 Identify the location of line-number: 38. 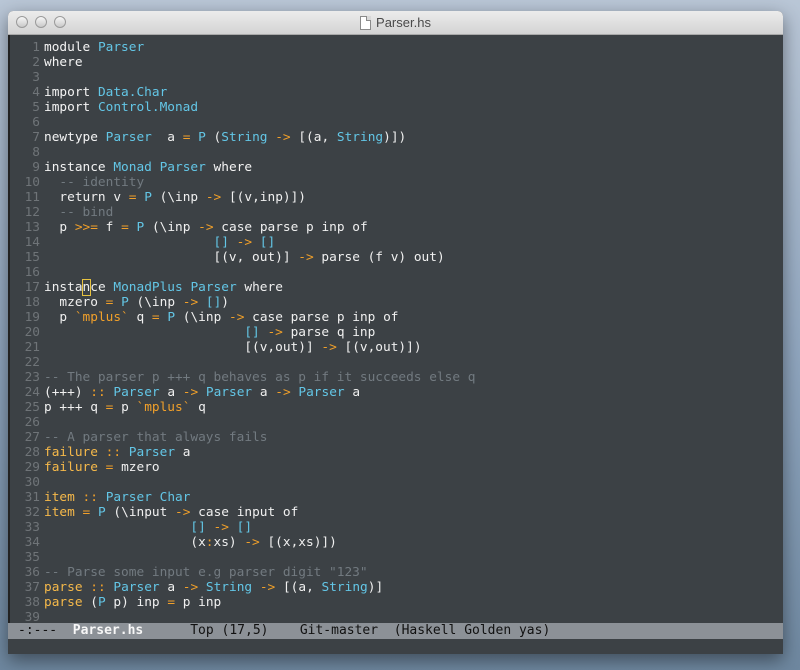
(32, 602).